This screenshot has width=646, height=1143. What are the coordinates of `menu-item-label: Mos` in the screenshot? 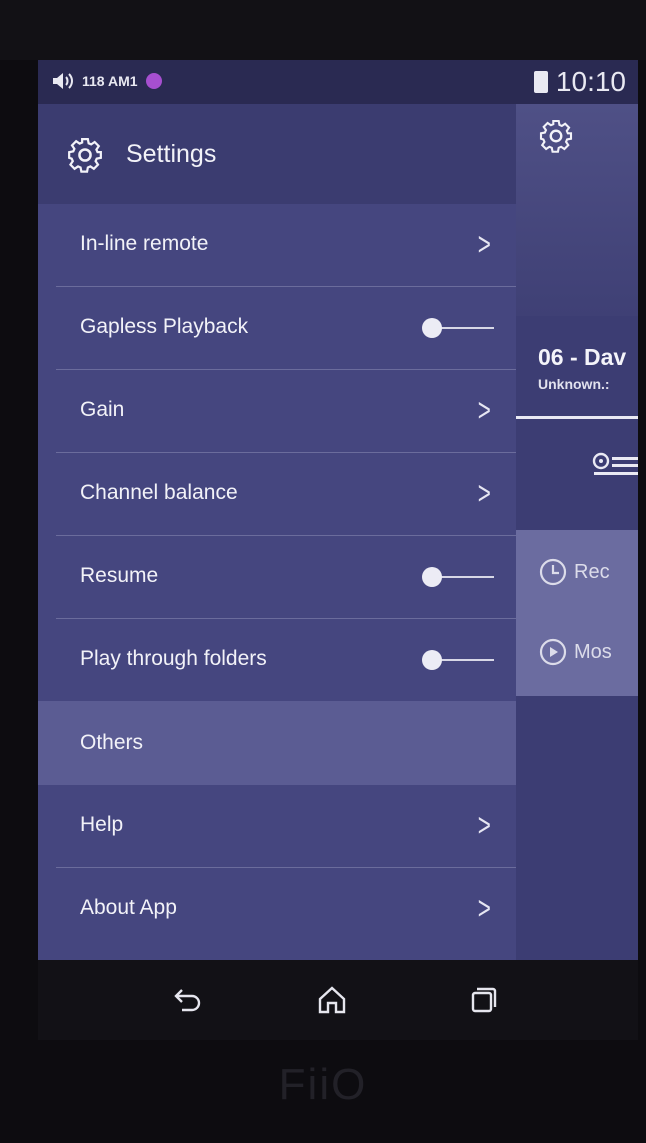 It's located at (593, 651).